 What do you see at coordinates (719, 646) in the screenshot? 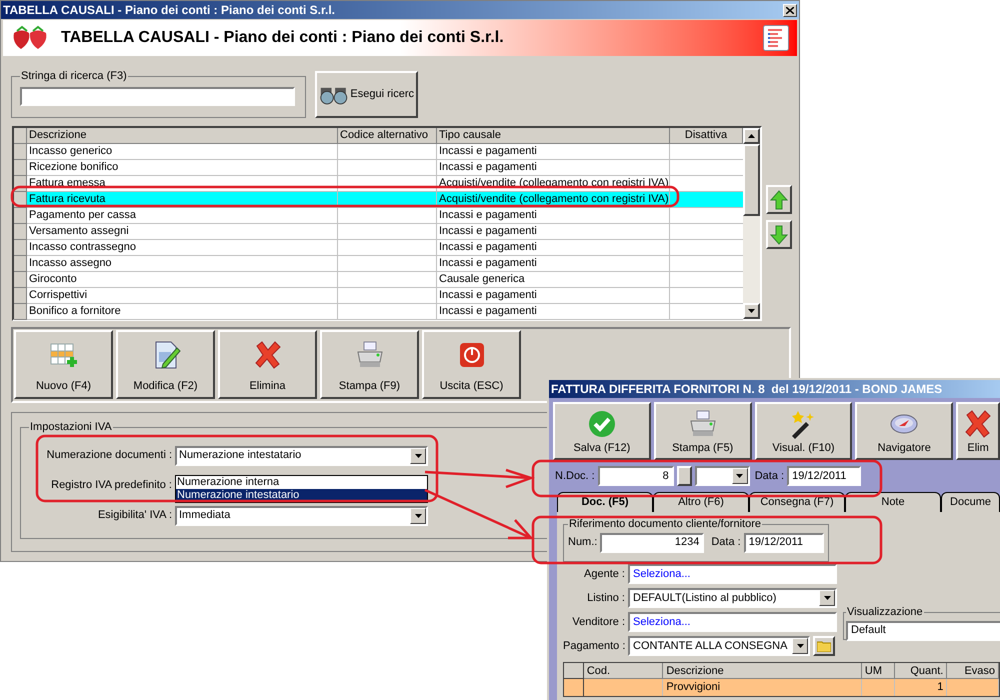
I see `dropdown-field: CONTANTE ALLA CONSEGNA` at bounding box center [719, 646].